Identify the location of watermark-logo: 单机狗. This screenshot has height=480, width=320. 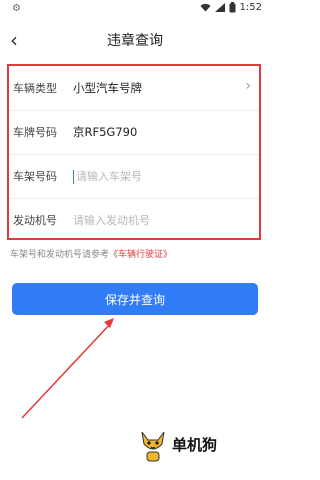
(193, 446).